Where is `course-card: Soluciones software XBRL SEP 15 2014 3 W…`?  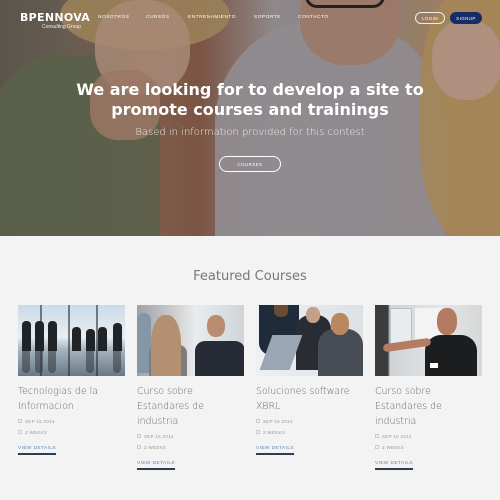 course-card: Soluciones software XBRL SEP 15 2014 3 W… is located at coordinates (310, 380).